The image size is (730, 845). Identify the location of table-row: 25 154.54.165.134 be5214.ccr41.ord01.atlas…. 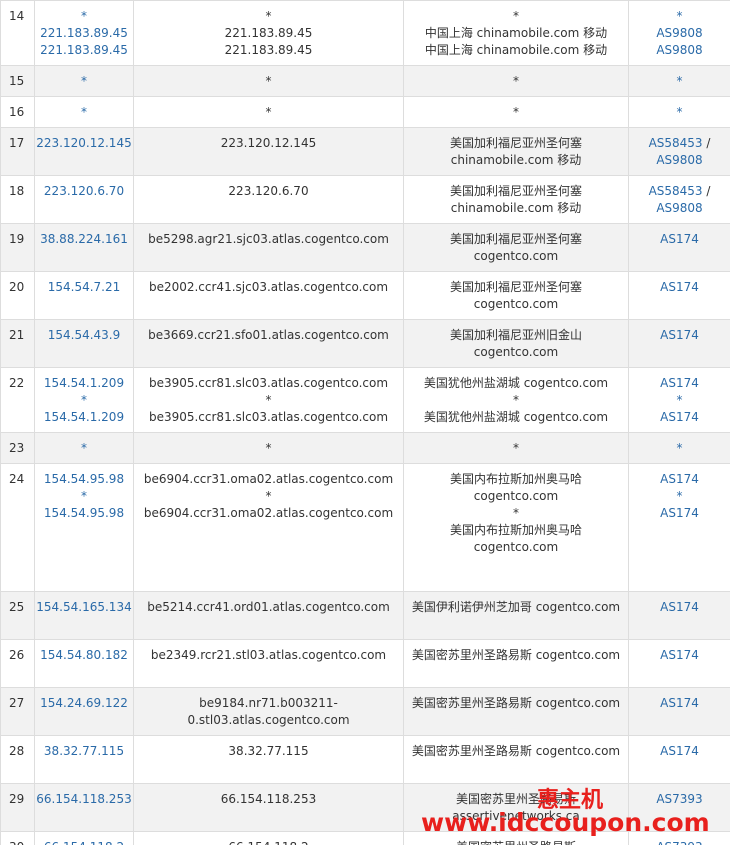
(365, 615).